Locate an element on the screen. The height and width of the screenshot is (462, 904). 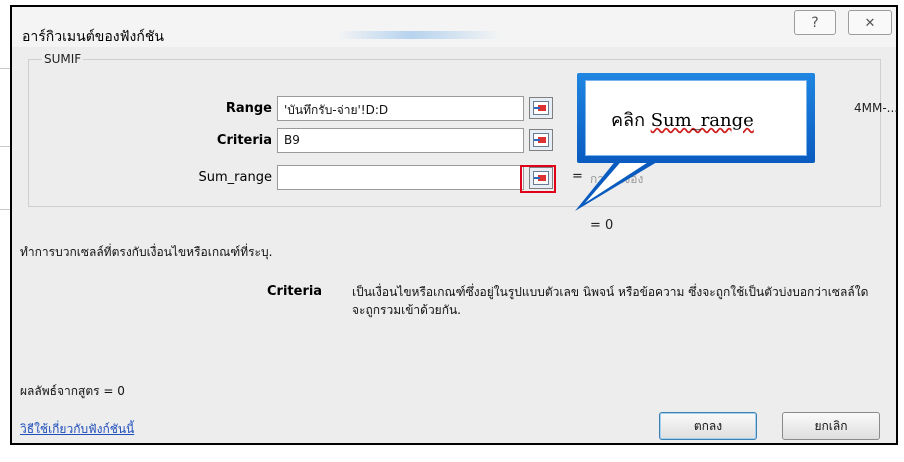
sum-range-label: Sum_range is located at coordinates (235, 177).